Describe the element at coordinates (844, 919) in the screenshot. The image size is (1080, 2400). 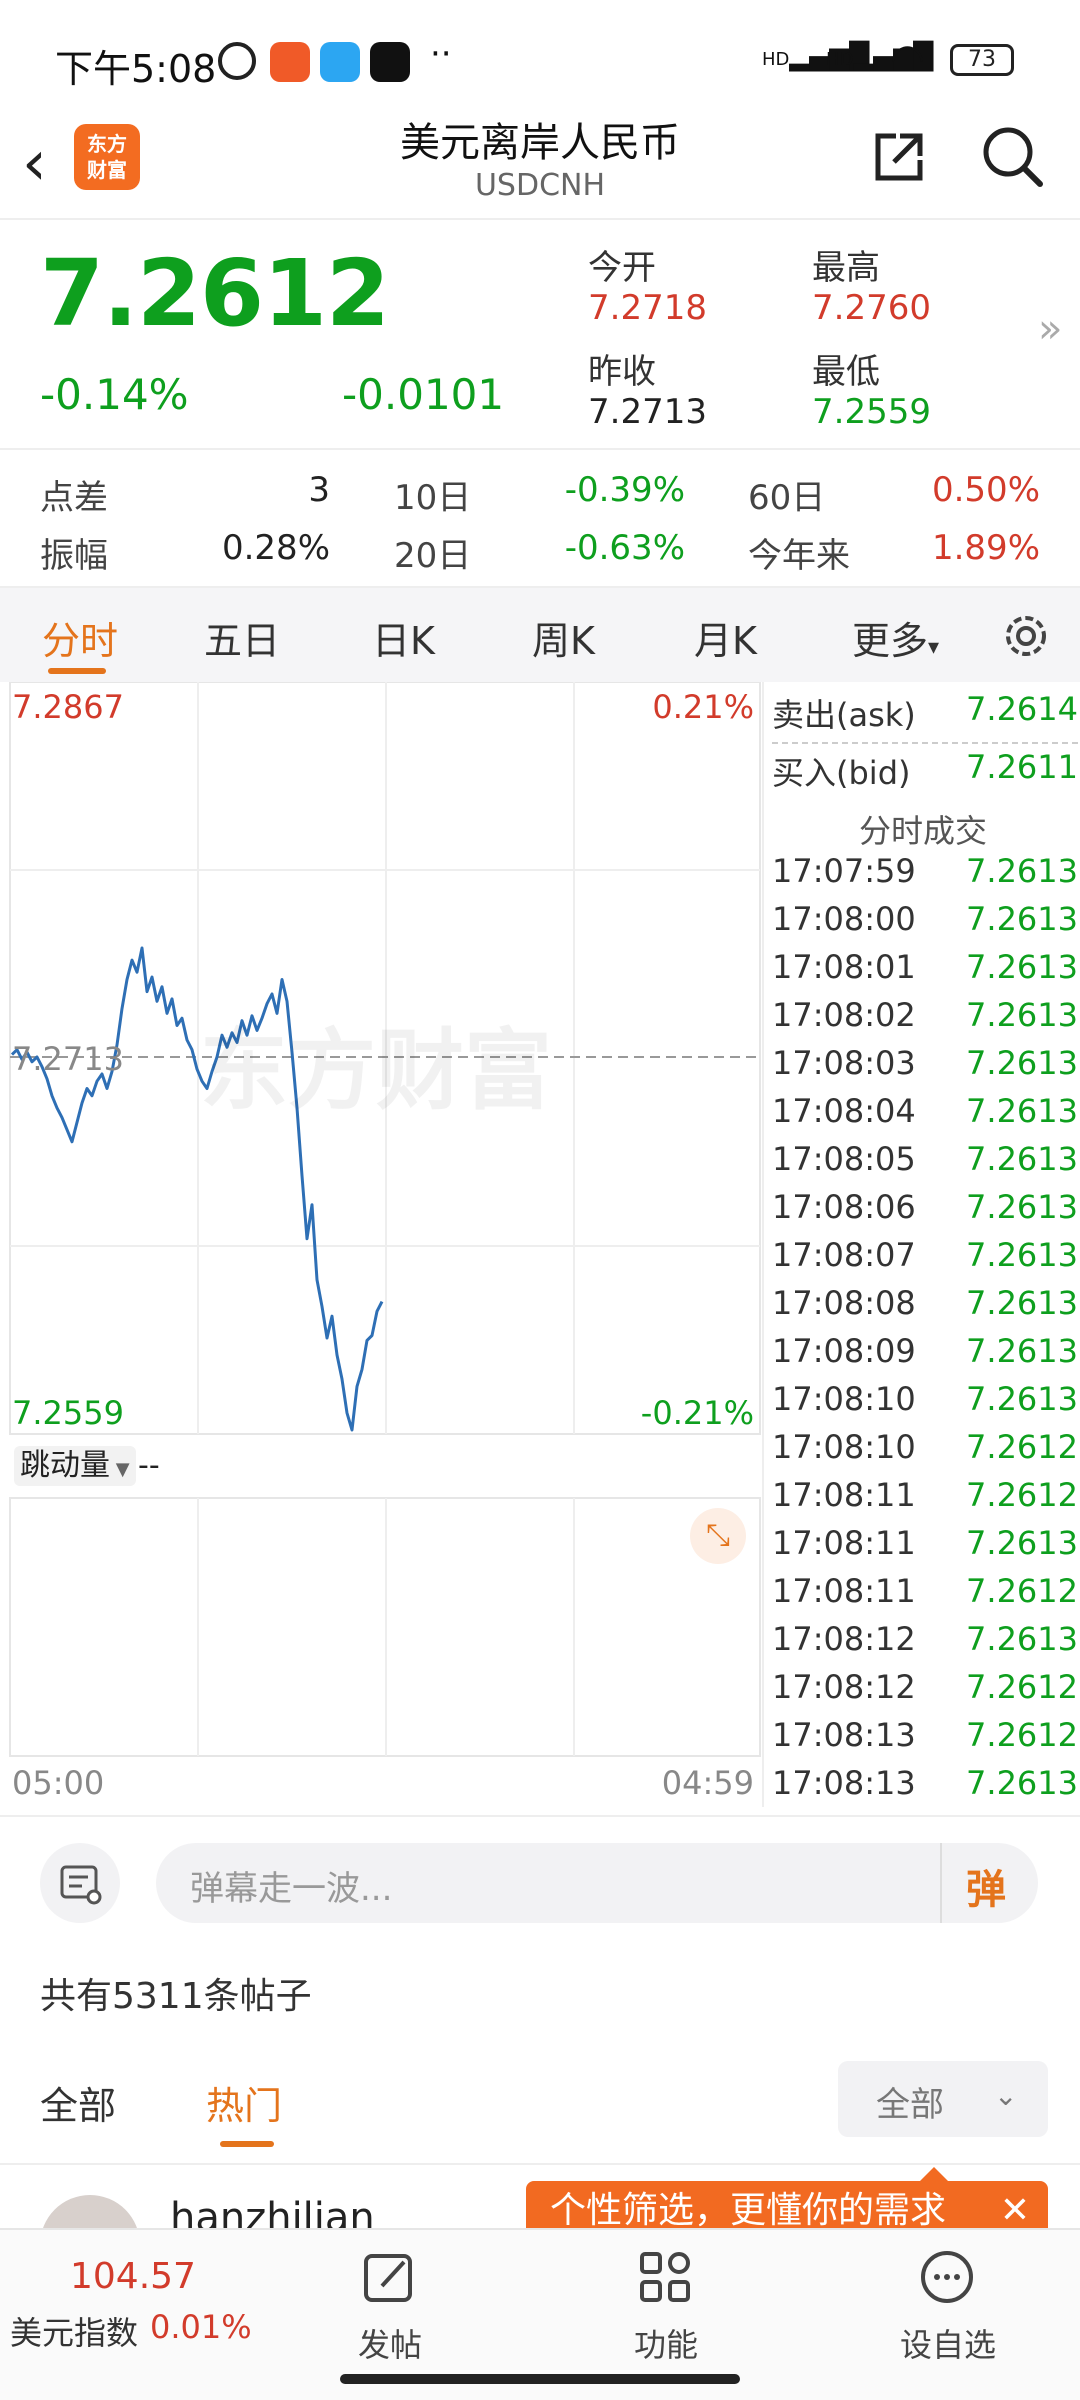
I see `tick-time: 17:08:00` at that location.